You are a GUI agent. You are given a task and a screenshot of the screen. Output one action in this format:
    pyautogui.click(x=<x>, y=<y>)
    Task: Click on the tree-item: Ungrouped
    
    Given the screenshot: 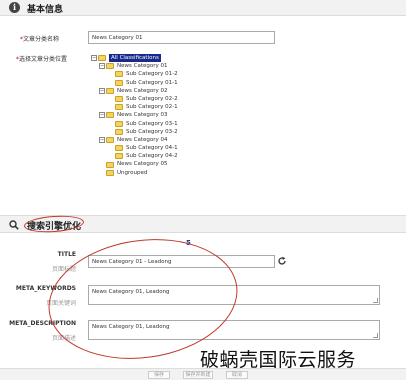 What is the action you would take?
    pyautogui.click(x=134, y=173)
    